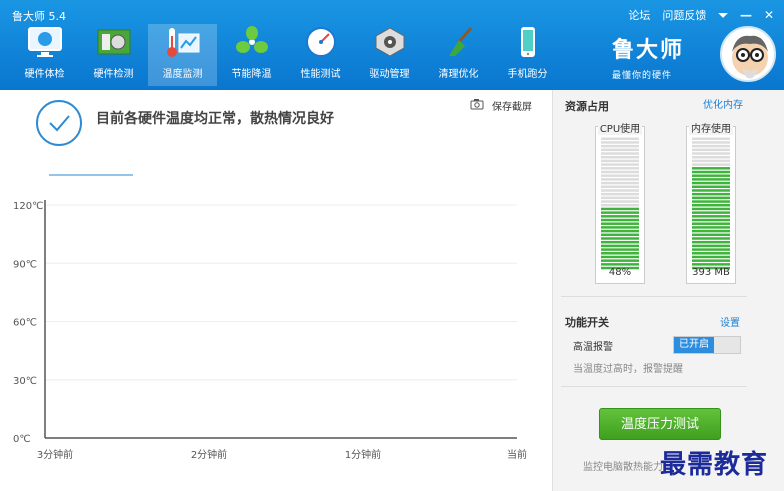 This screenshot has height=491, width=784. What do you see at coordinates (648, 50) in the screenshot?
I see `brand-name: 鲁大师` at bounding box center [648, 50].